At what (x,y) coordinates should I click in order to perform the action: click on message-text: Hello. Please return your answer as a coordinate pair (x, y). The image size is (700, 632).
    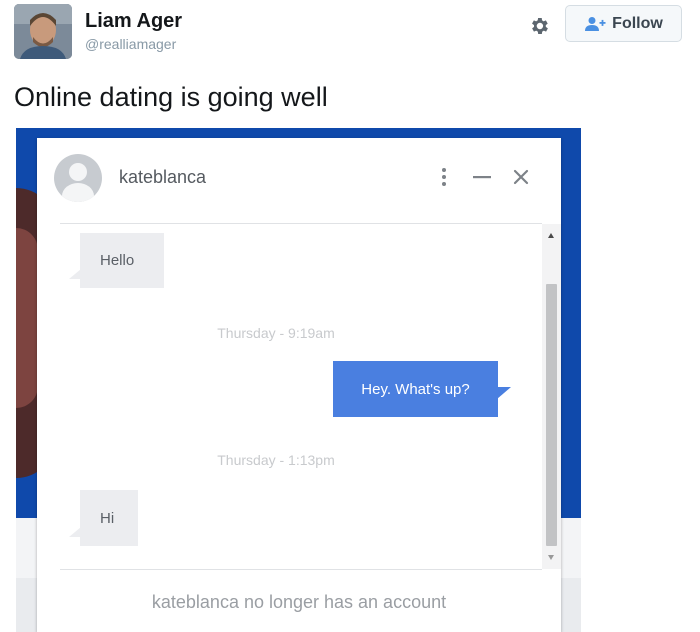
    Looking at the image, I should click on (117, 260).